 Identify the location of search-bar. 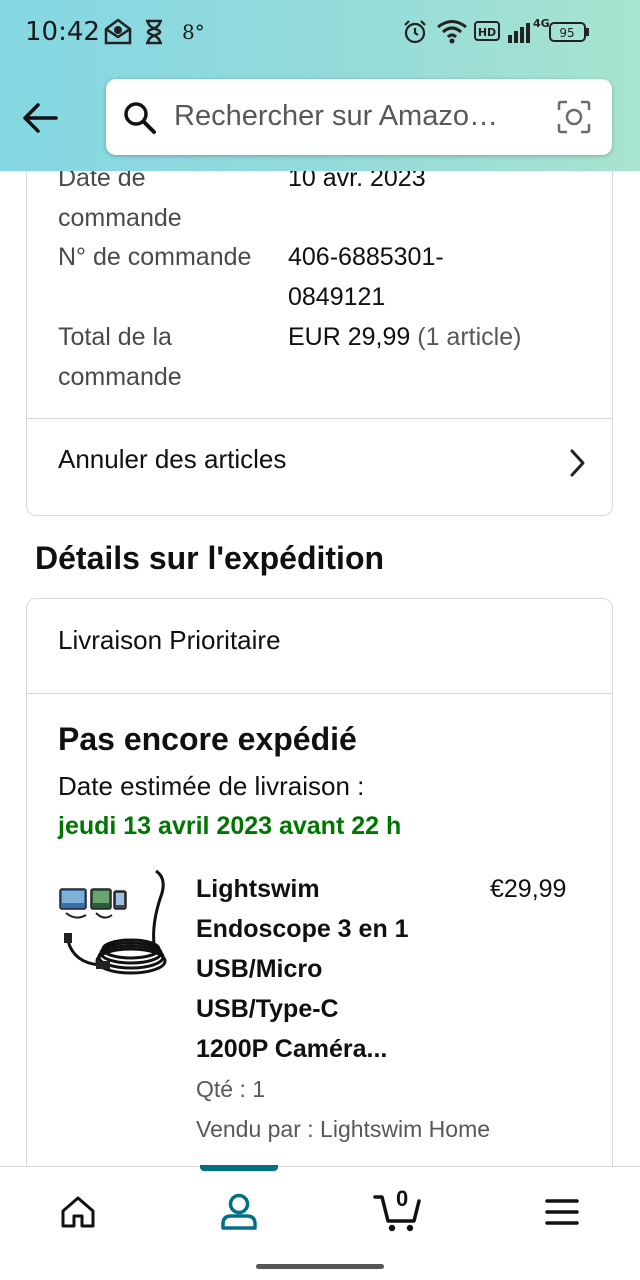
(359, 117).